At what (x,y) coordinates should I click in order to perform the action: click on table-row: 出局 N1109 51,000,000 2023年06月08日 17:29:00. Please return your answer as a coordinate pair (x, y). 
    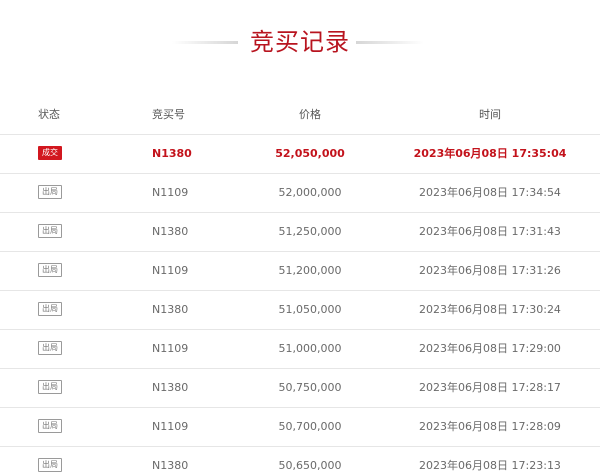
    Looking at the image, I should click on (300, 349).